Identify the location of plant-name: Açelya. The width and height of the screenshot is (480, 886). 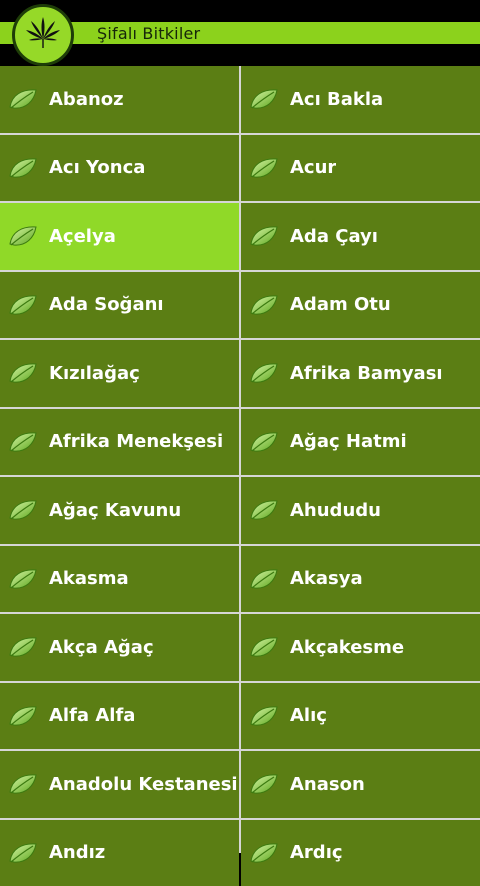
(82, 236).